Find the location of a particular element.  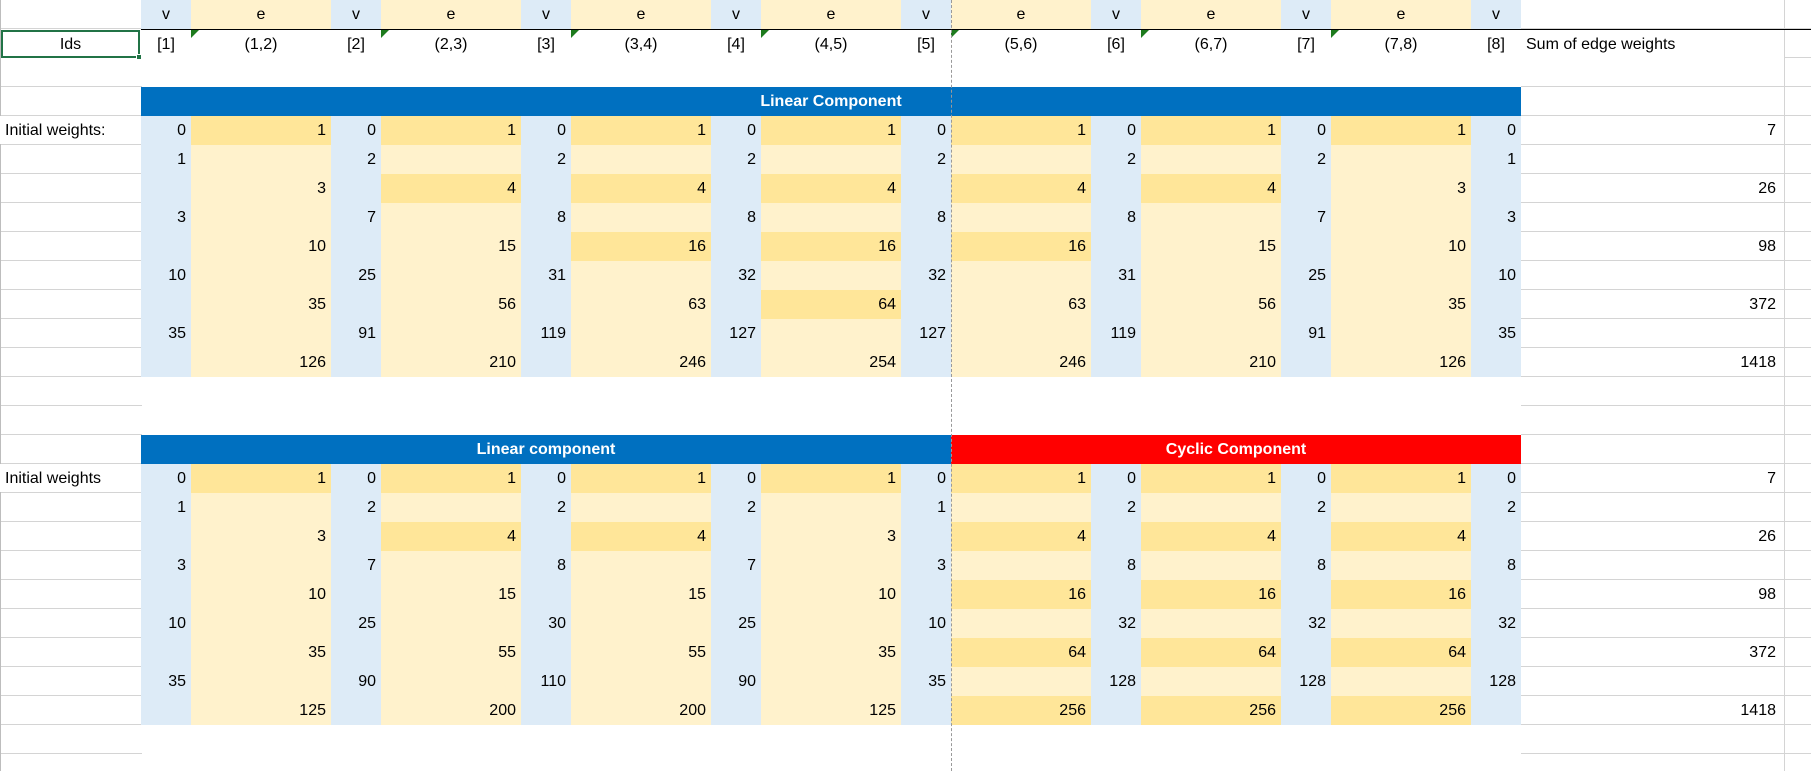

vertex-weight-cell: 31 is located at coordinates (546, 275).